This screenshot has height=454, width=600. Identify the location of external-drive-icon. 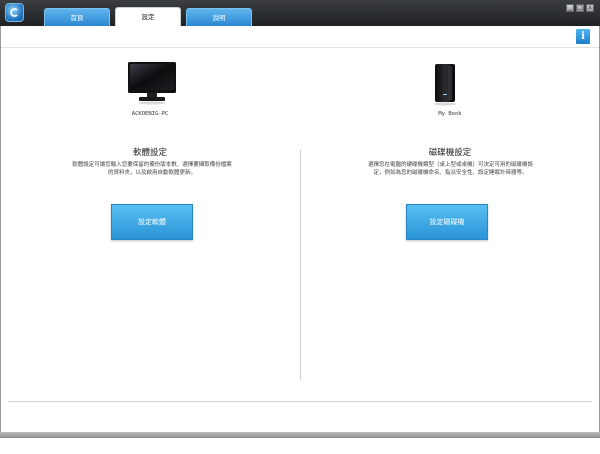
(445, 85).